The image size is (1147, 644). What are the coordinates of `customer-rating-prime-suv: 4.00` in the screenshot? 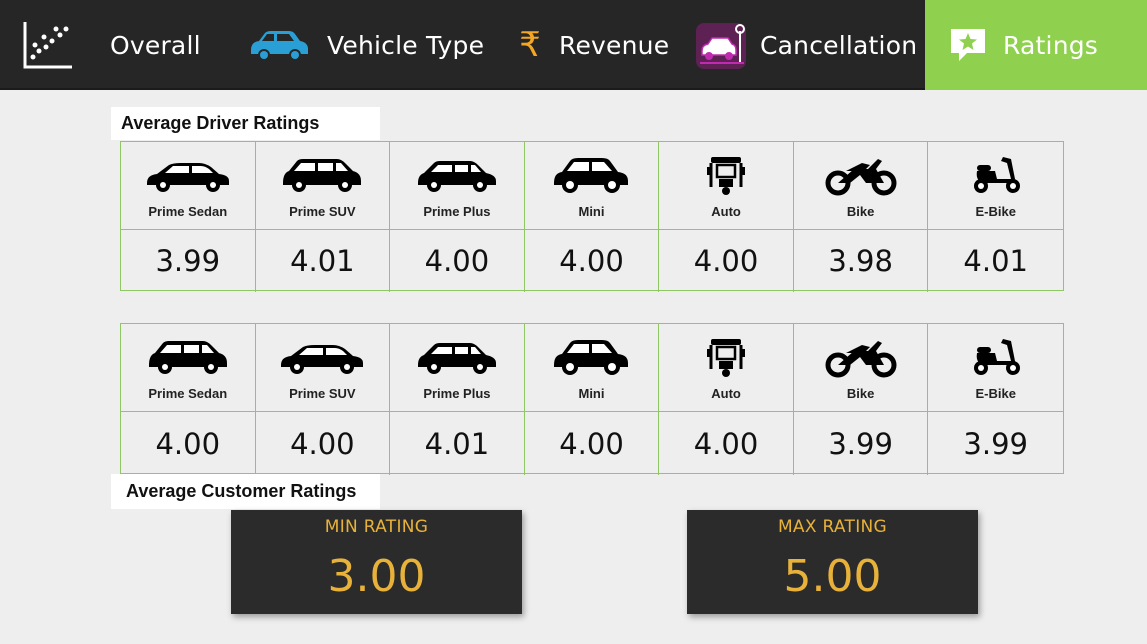 It's located at (323, 443).